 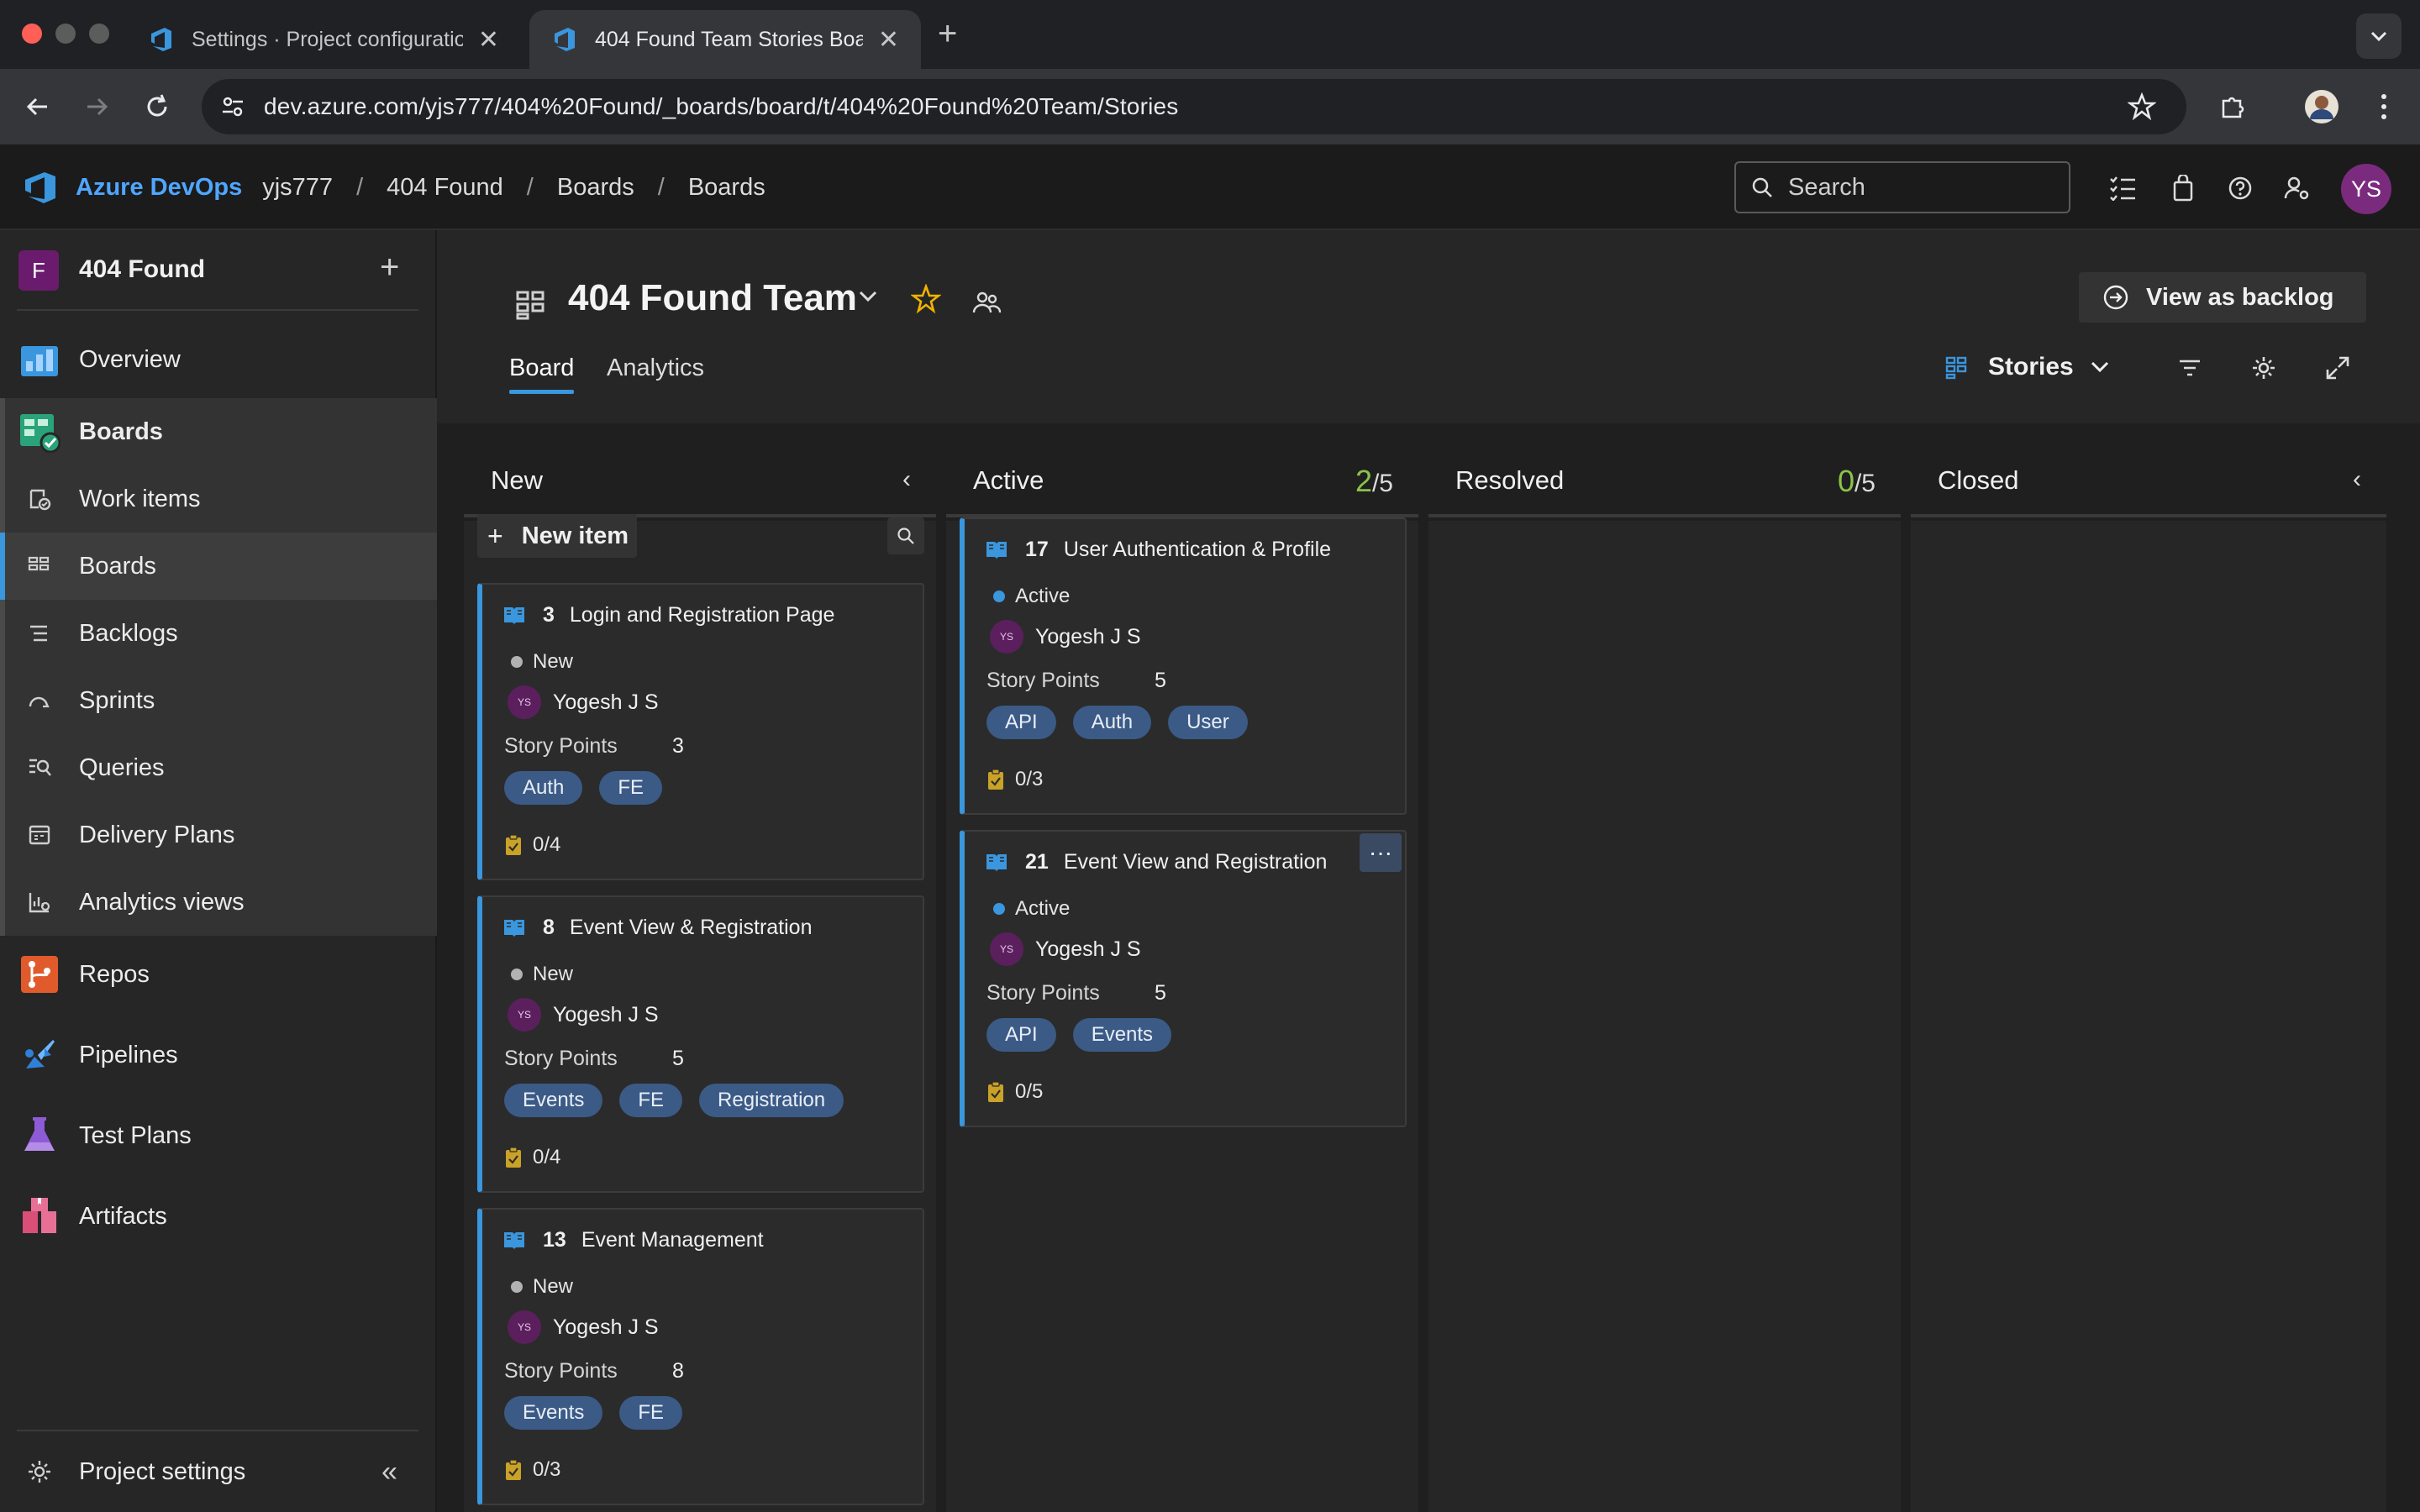 I want to click on new-tab-button: +, so click(x=947, y=34).